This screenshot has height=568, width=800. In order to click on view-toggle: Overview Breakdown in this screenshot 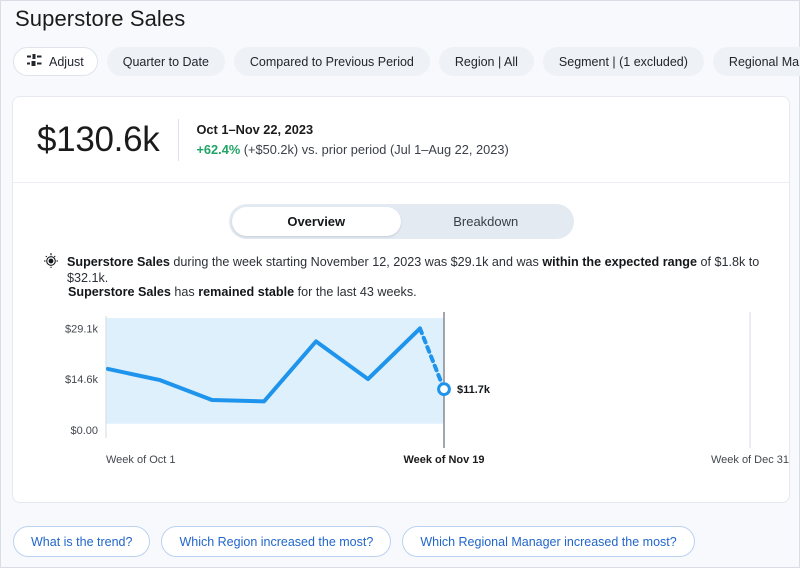, I will do `click(401, 221)`.